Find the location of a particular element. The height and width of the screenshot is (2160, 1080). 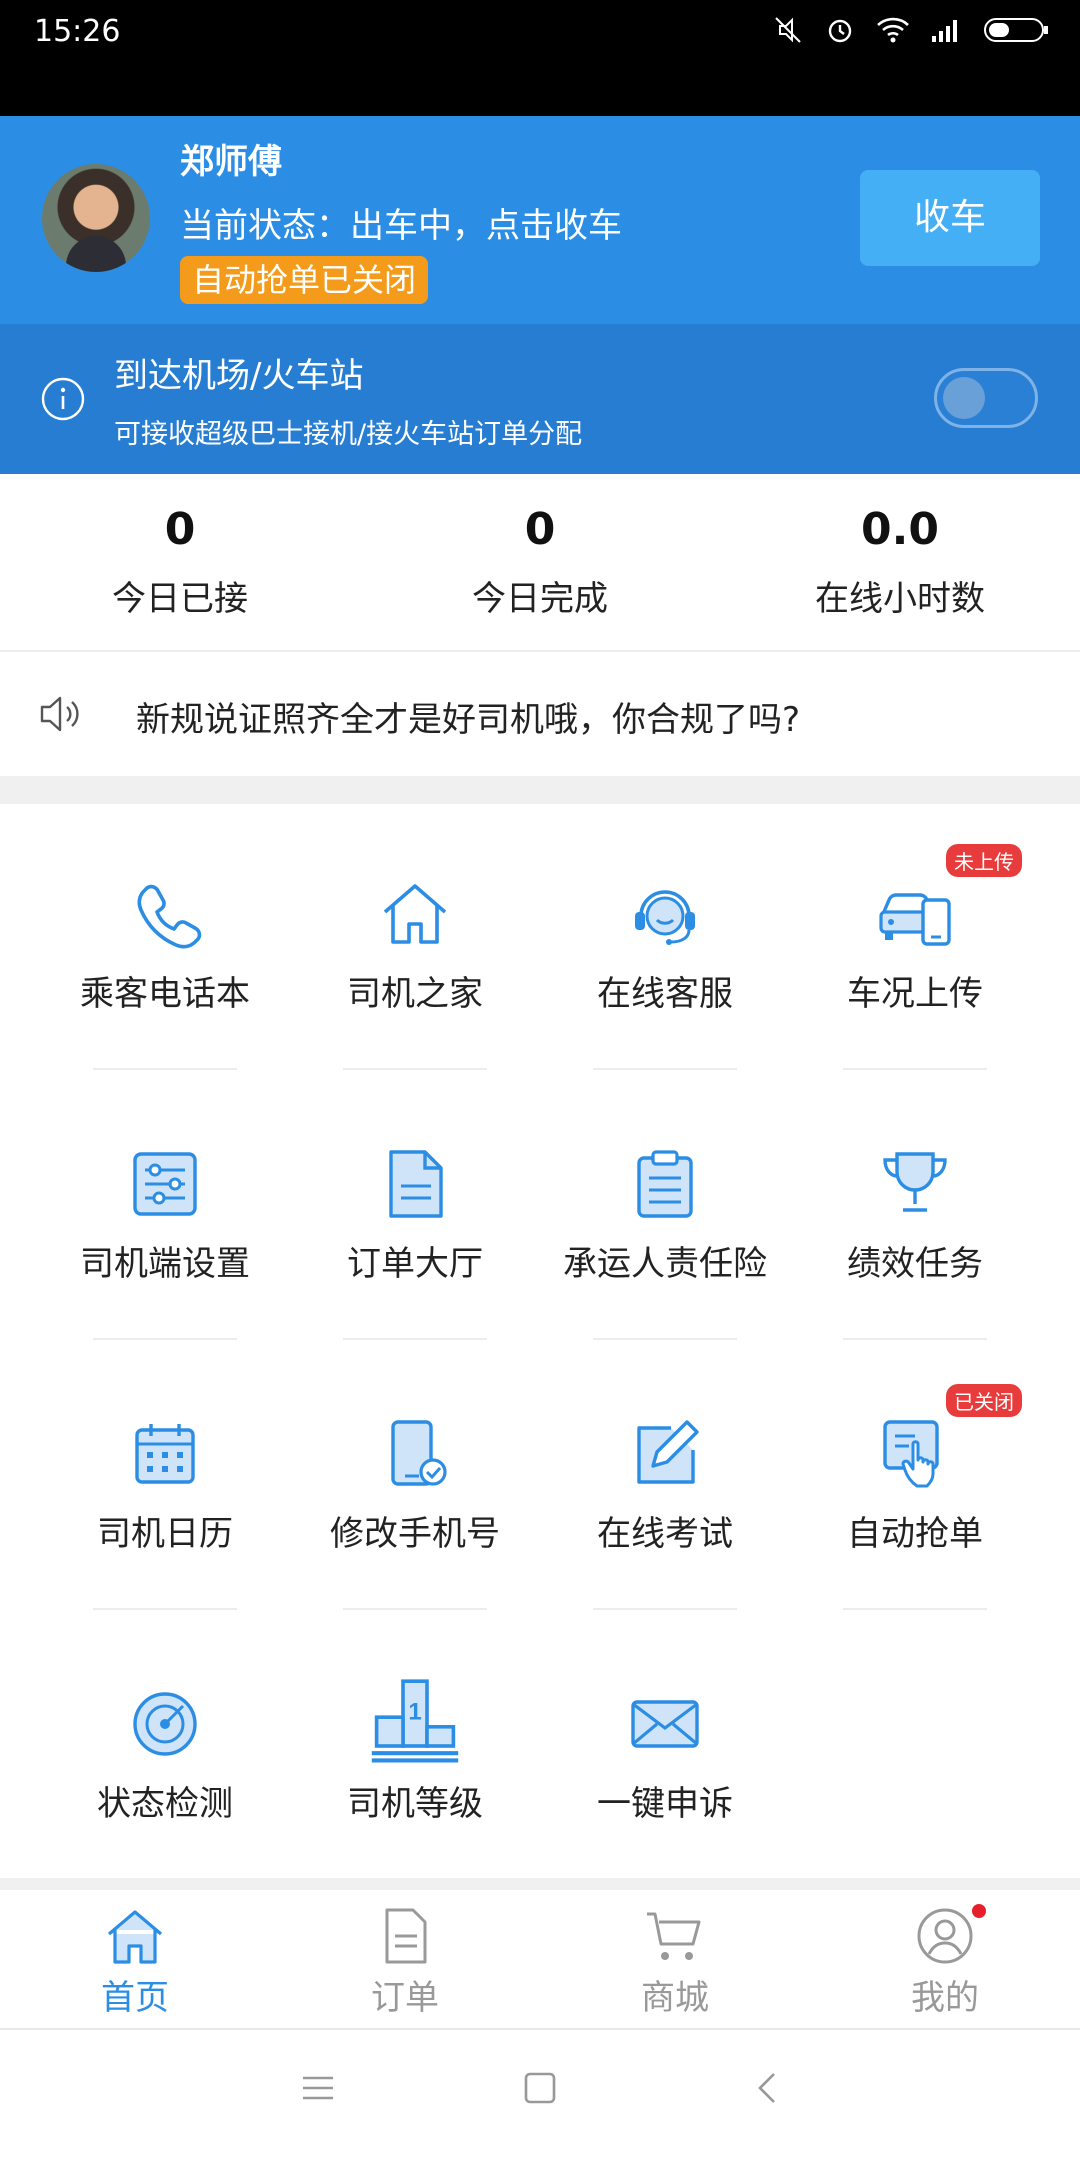

status-tag: 已关闭 is located at coordinates (984, 1400).